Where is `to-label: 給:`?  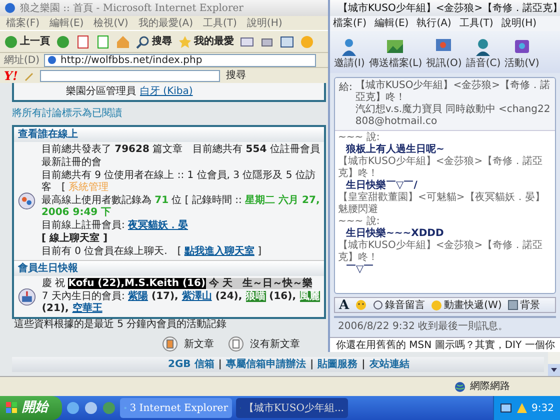
to-label: 給: is located at coordinates (345, 88).